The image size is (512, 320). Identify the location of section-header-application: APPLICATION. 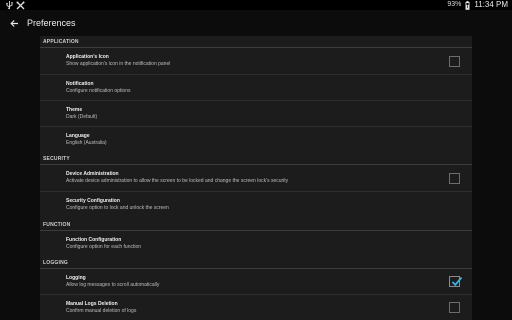
(256, 42).